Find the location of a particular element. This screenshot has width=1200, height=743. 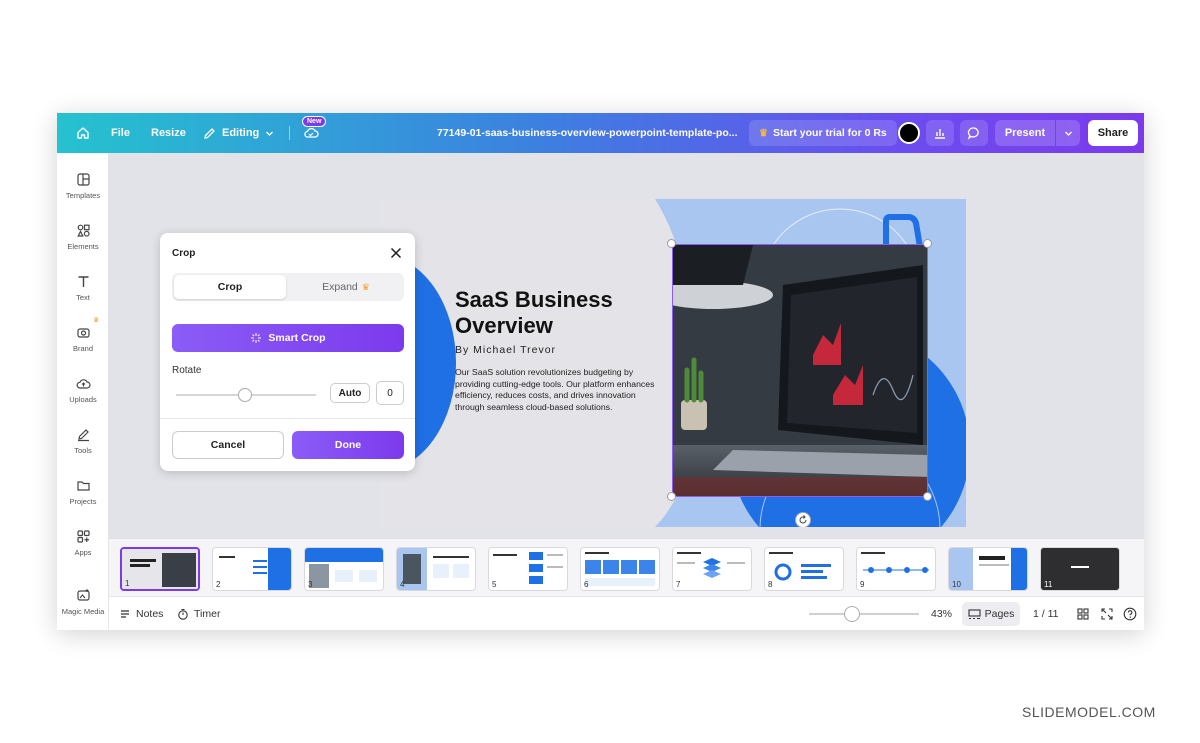

rotate-slider-thumb is located at coordinates (245, 395).